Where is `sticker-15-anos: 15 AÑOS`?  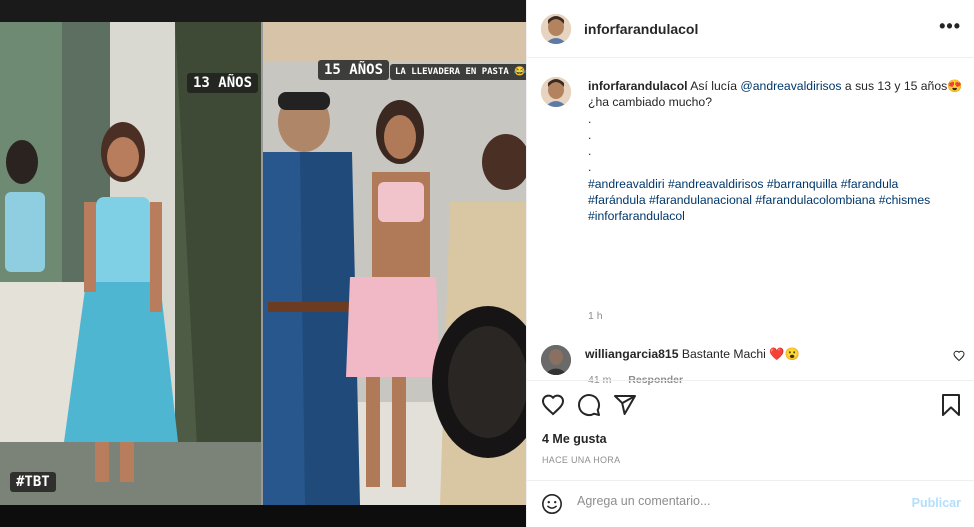
sticker-15-anos: 15 AÑOS is located at coordinates (354, 70).